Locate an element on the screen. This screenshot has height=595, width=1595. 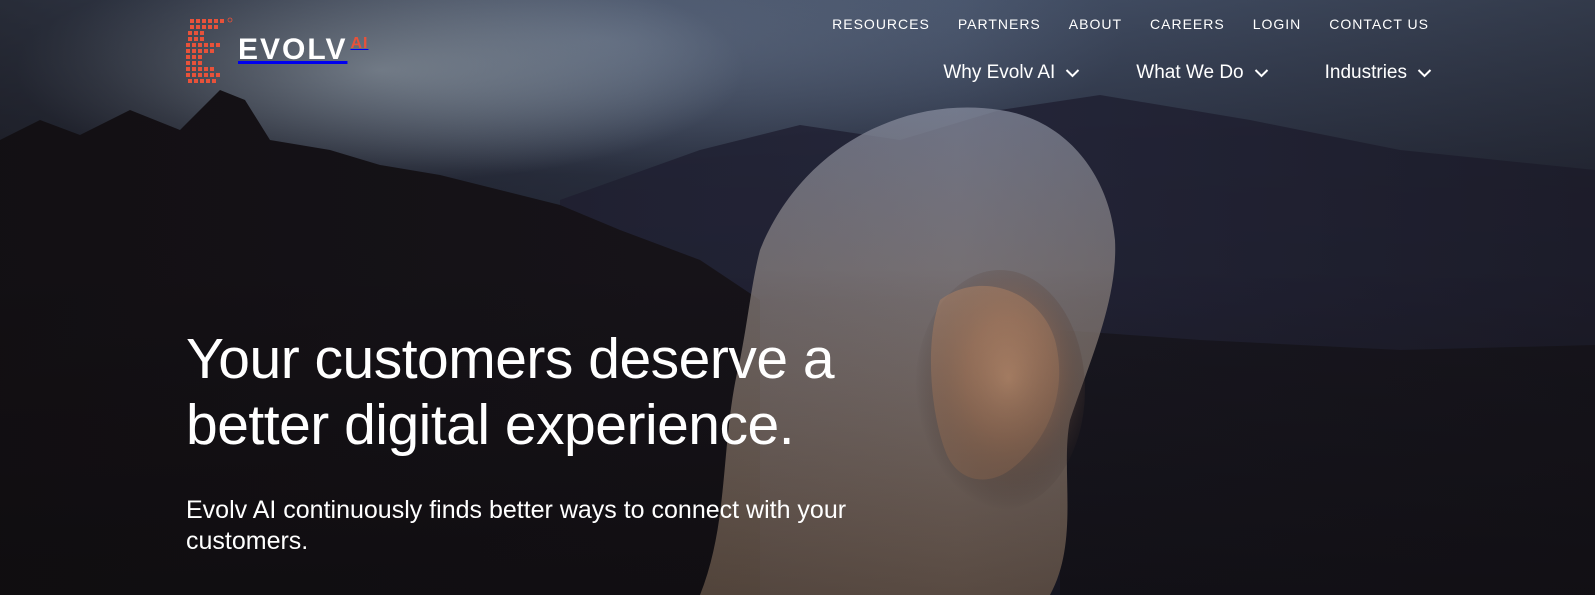
nav-careers-link: CAREERS is located at coordinates (1187, 24).